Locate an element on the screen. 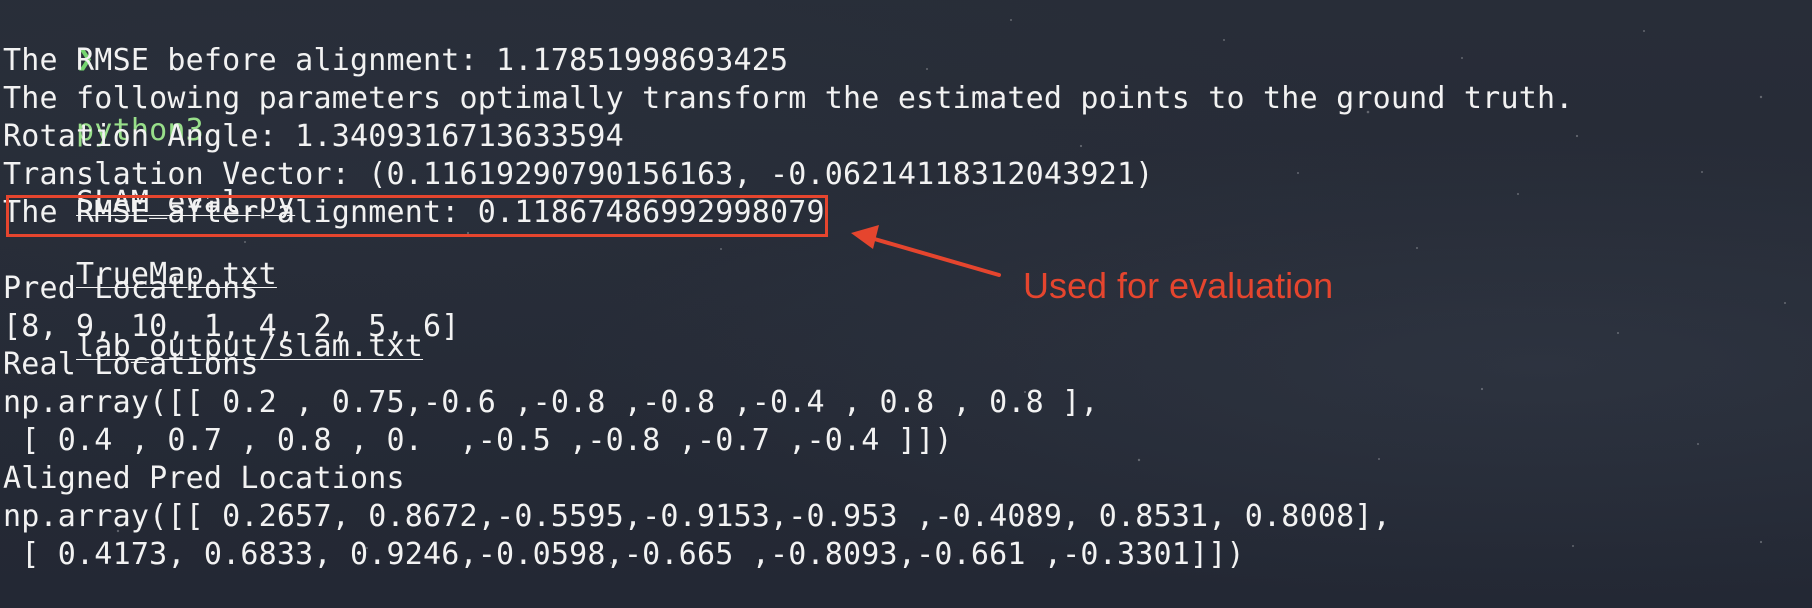 This screenshot has width=1812, height=608. output-line: Pred Locations is located at coordinates (131, 288).